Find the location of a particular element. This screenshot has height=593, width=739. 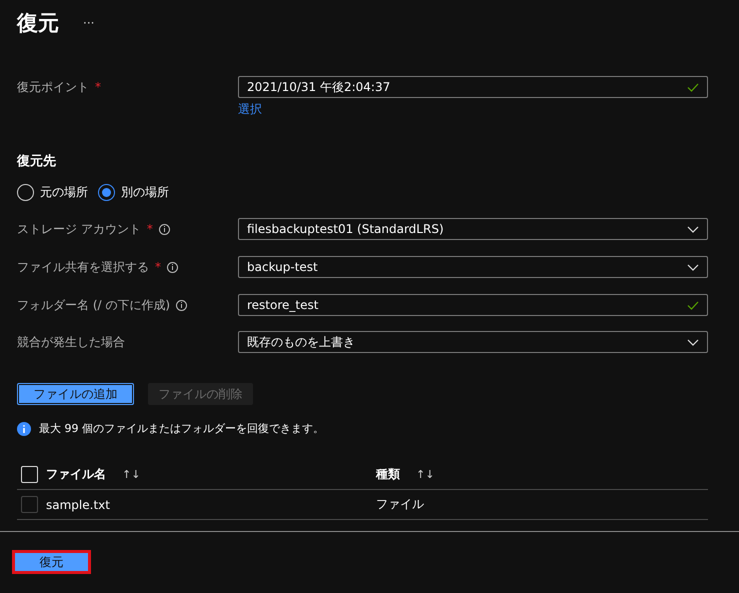

restore-button: 復元 is located at coordinates (51, 562).